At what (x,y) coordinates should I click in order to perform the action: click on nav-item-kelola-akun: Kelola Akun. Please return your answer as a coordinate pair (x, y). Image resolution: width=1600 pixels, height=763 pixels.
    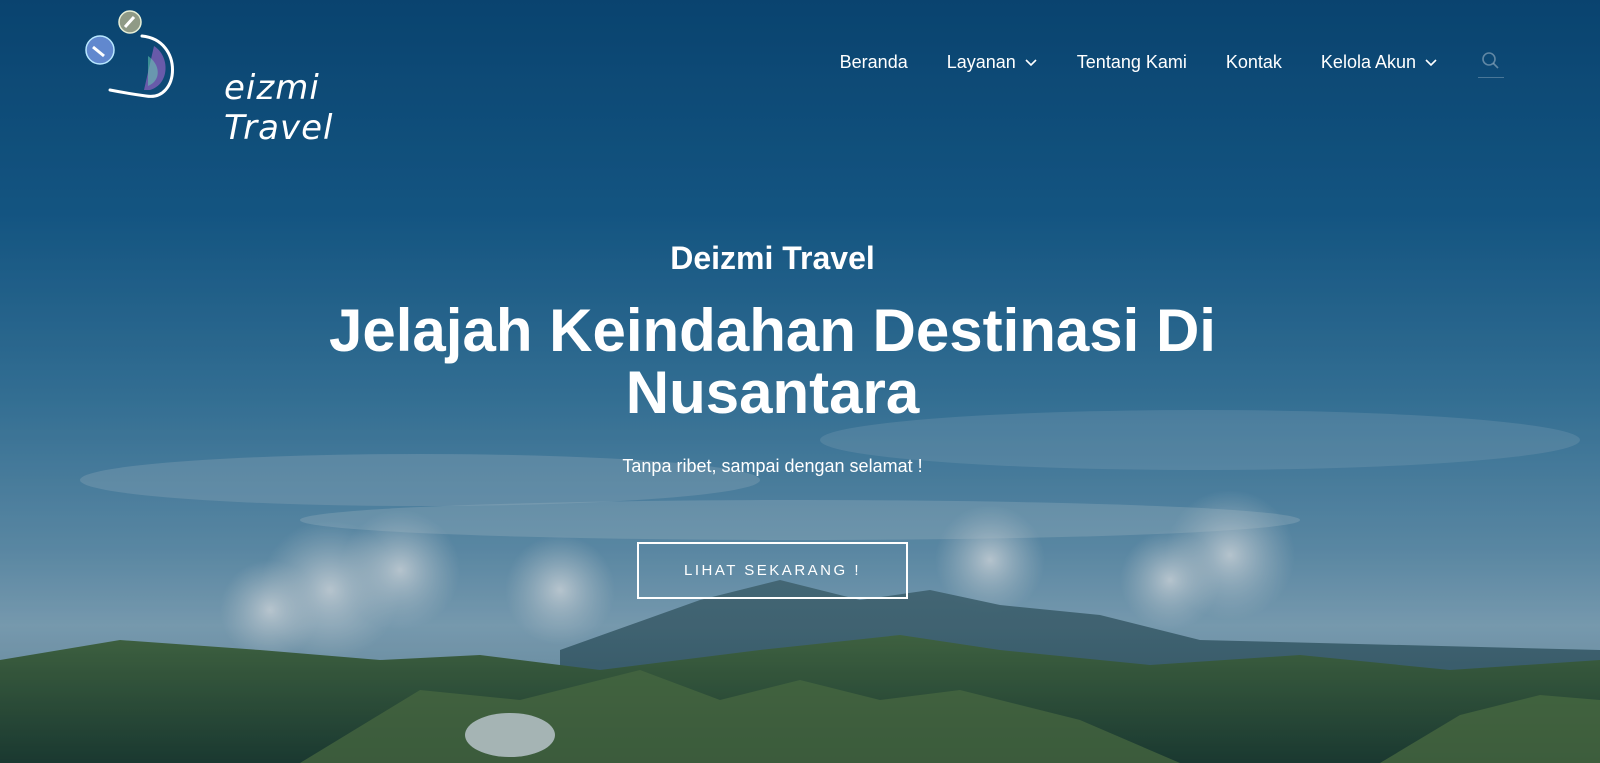
    Looking at the image, I should click on (1379, 62).